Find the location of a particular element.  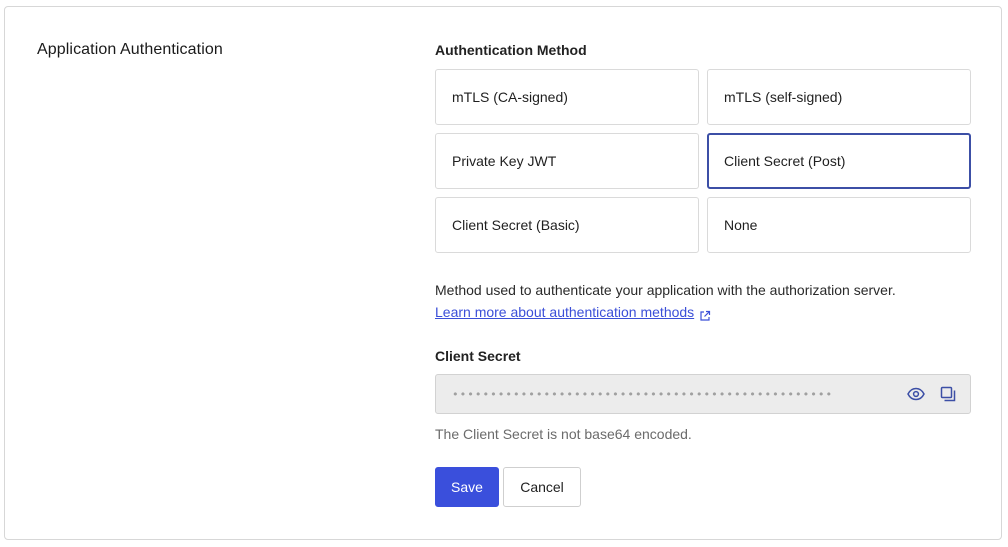

auth-option-label: Client Secret (Post) is located at coordinates (785, 161).